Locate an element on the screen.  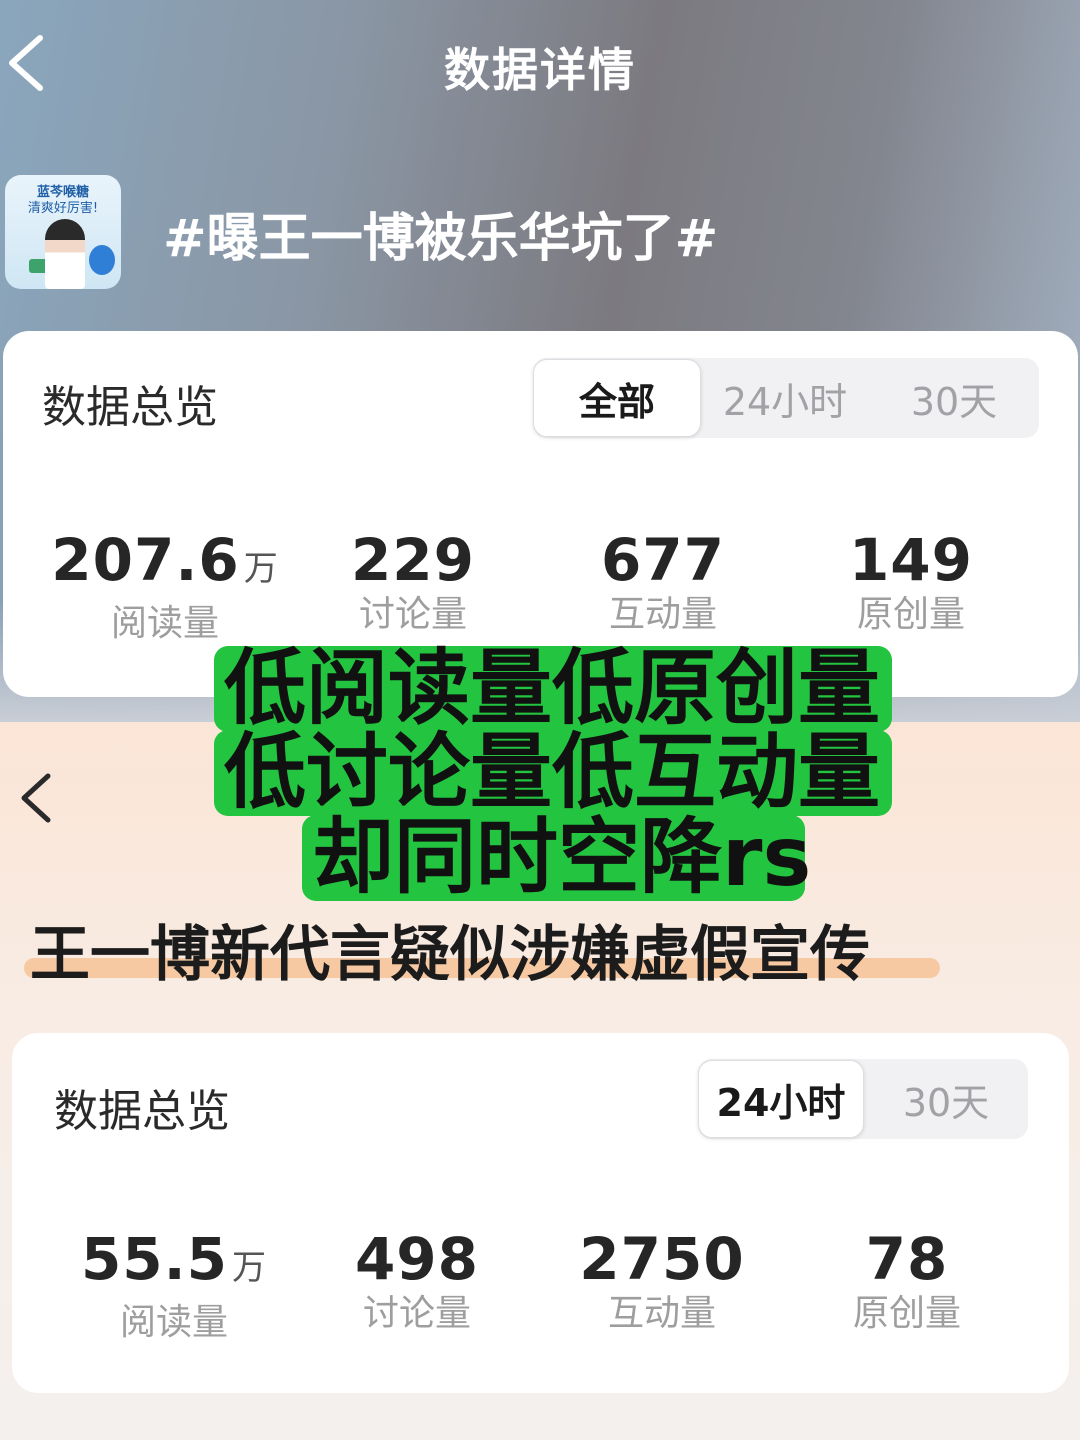
overlay-caption-line-3: 却同时空降rs is located at coordinates (556, 858).